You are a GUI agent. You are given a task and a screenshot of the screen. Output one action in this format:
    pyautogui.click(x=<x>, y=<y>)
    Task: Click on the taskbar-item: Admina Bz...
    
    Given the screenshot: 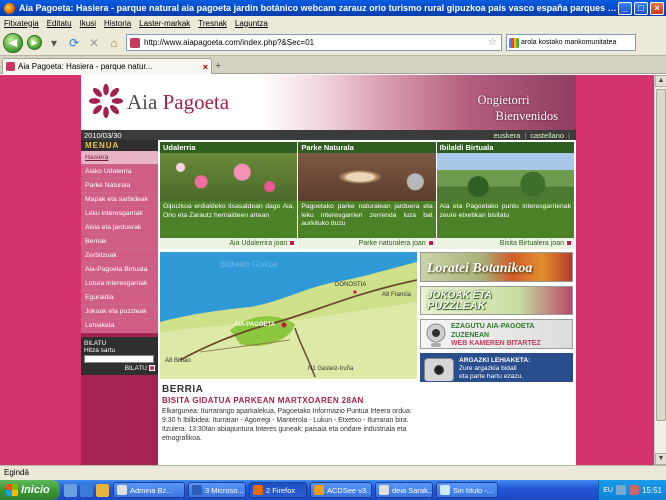 What is the action you would take?
    pyautogui.click(x=149, y=490)
    